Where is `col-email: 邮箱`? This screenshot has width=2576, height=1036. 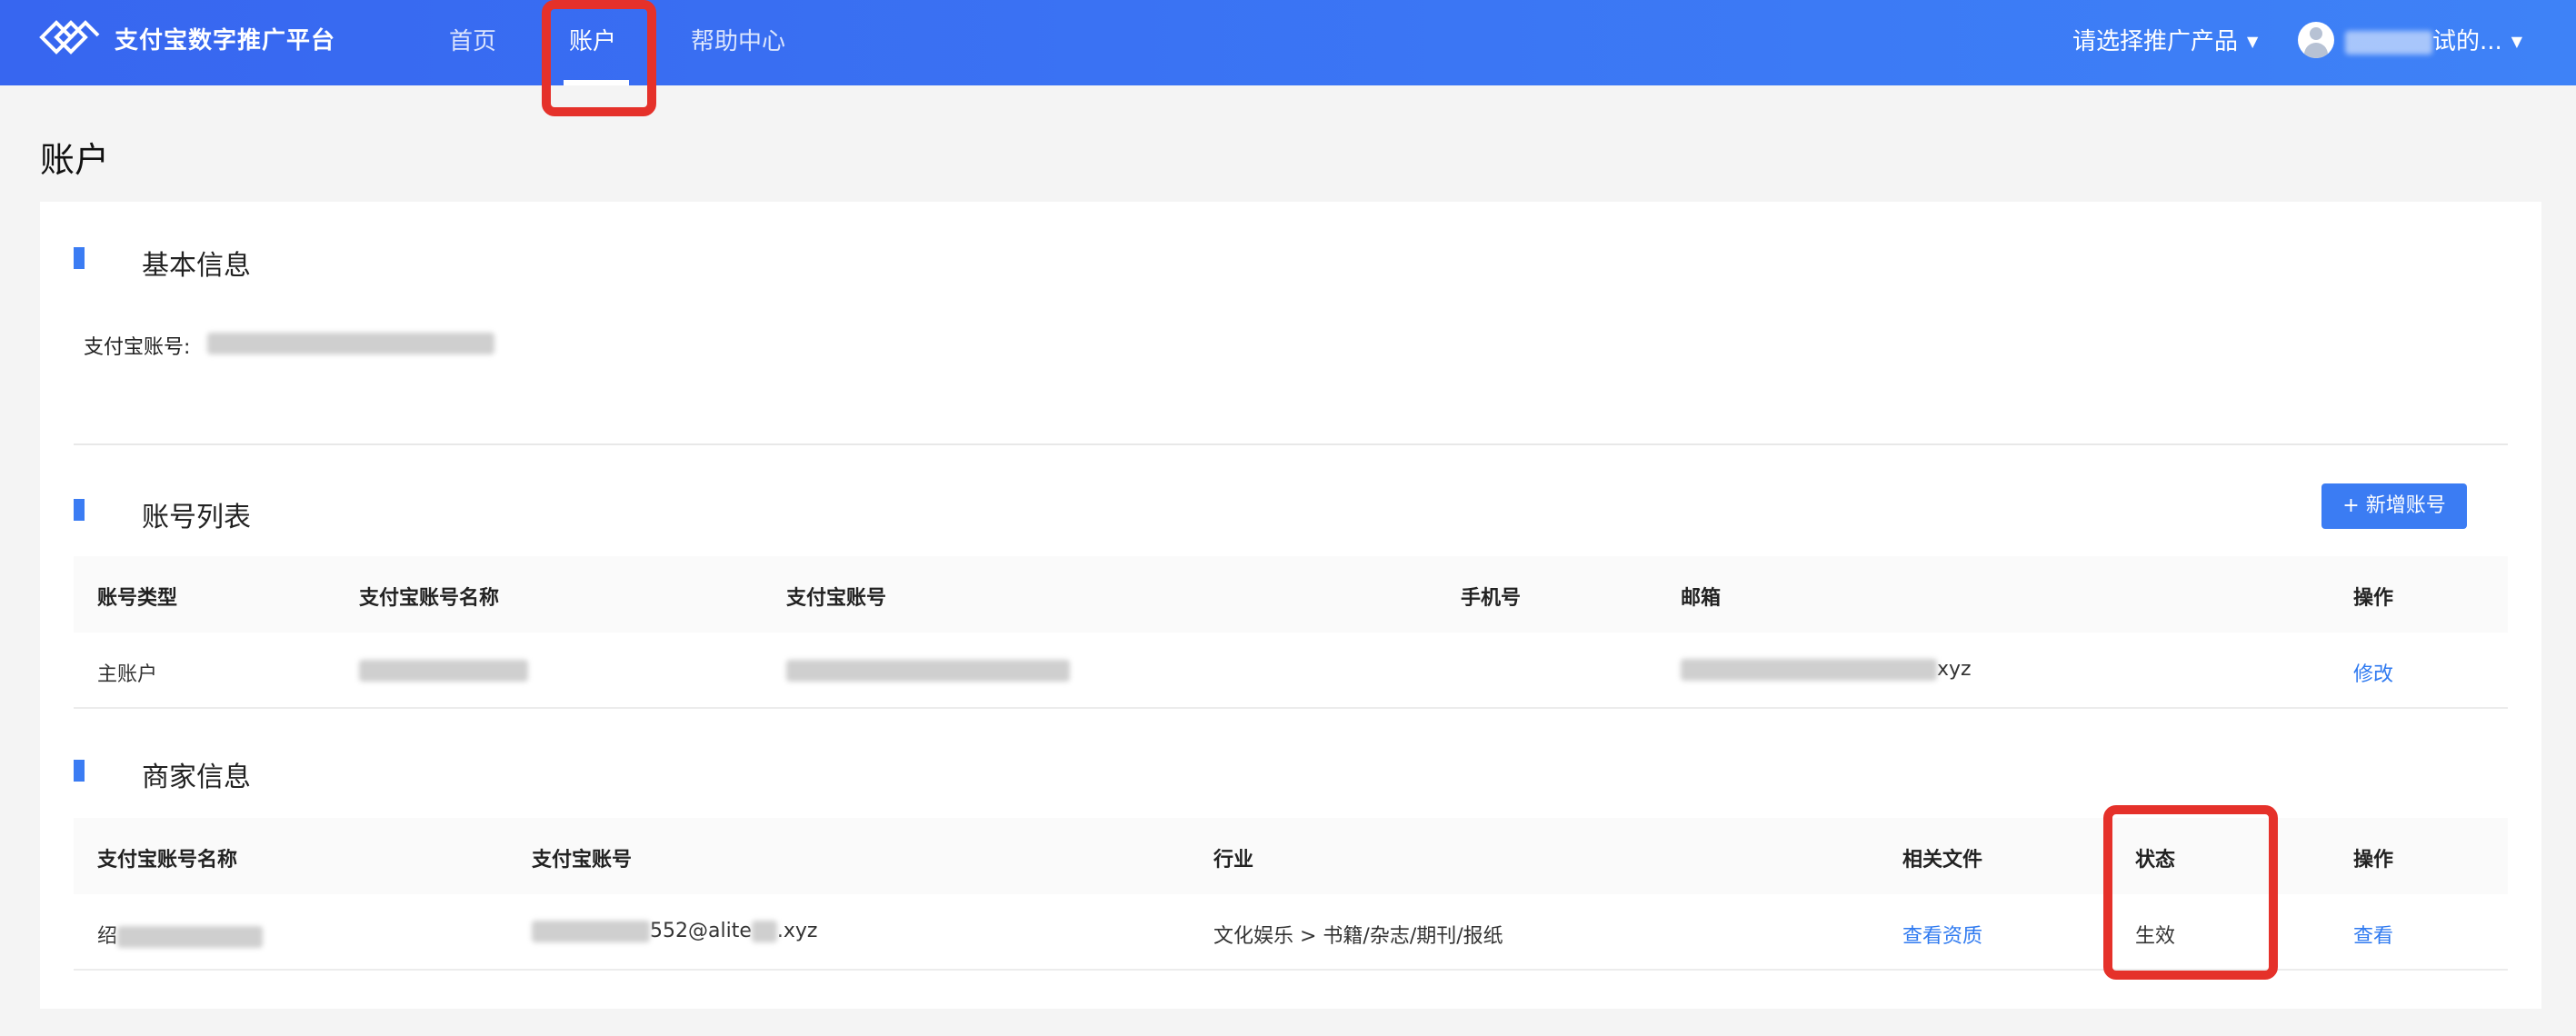 col-email: 邮箱 is located at coordinates (1701, 598).